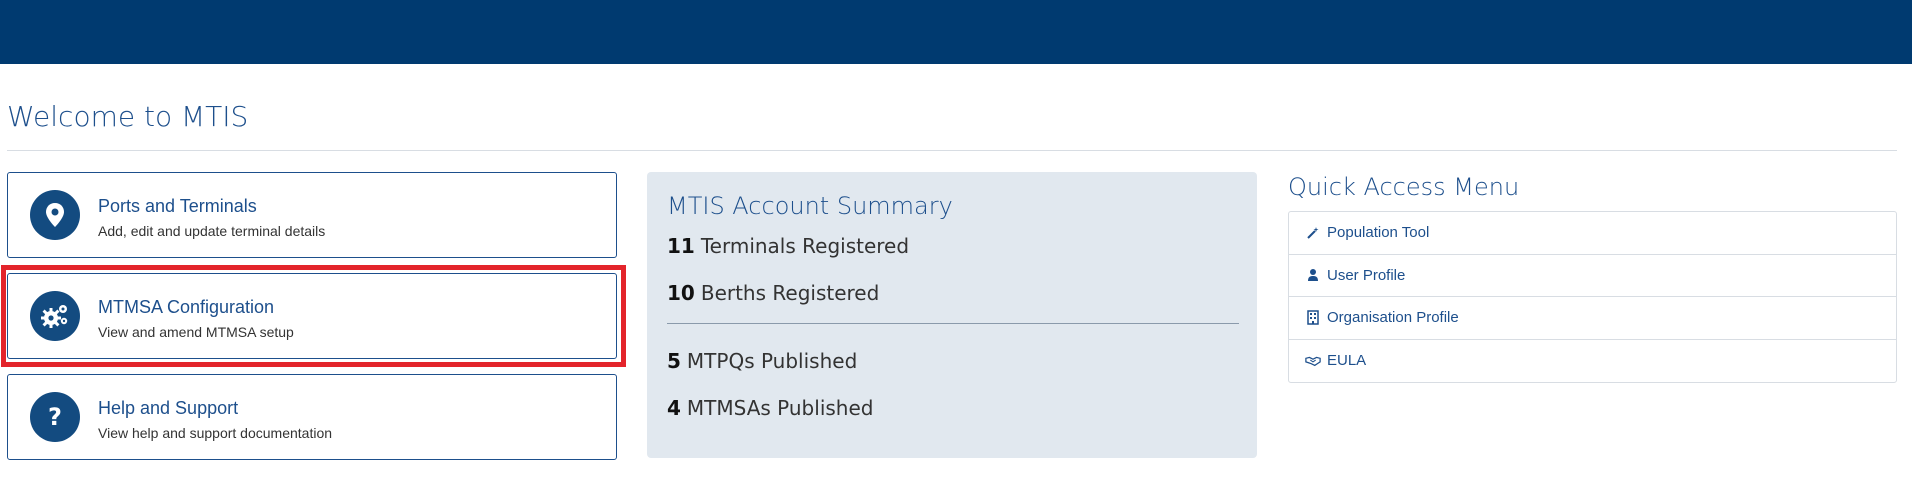 The image size is (1912, 501). What do you see at coordinates (128, 116) in the screenshot?
I see `page-title: Welcome to MTIS` at bounding box center [128, 116].